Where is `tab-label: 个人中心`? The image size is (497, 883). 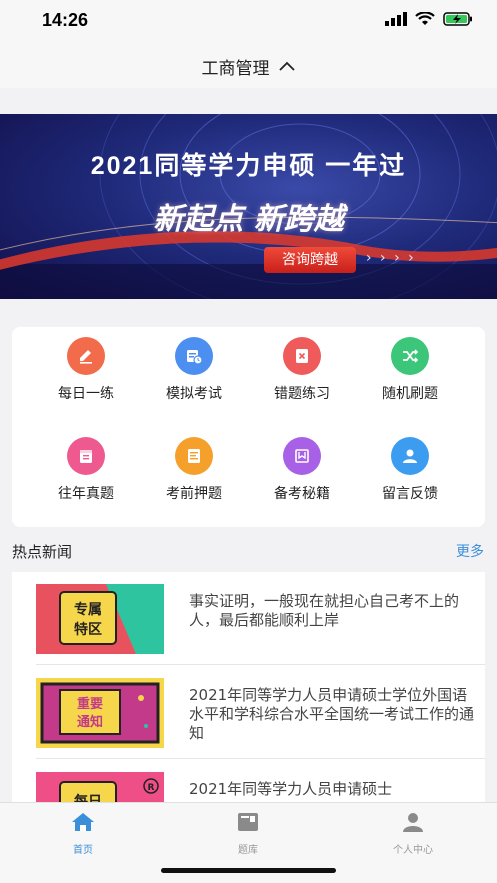 tab-label: 个人中心 is located at coordinates (413, 850).